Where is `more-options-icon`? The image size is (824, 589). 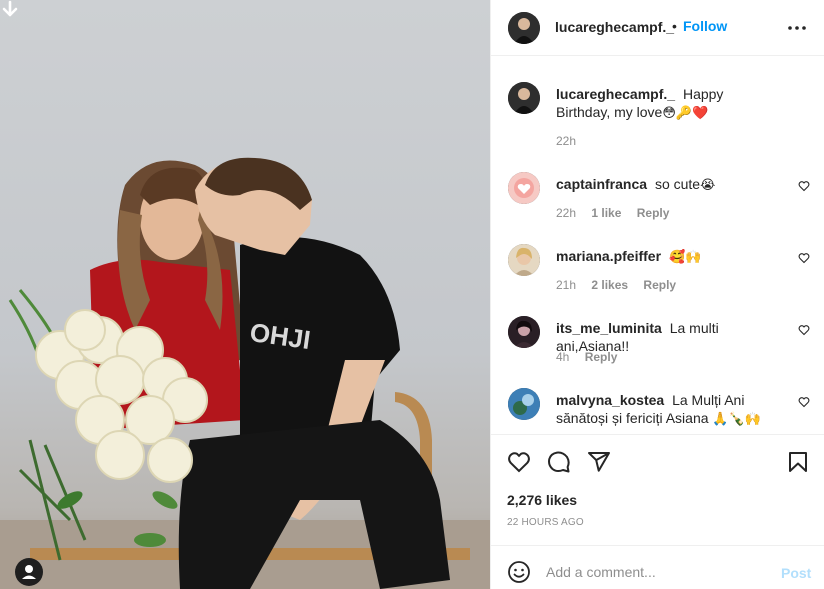 more-options-icon is located at coordinates (797, 28).